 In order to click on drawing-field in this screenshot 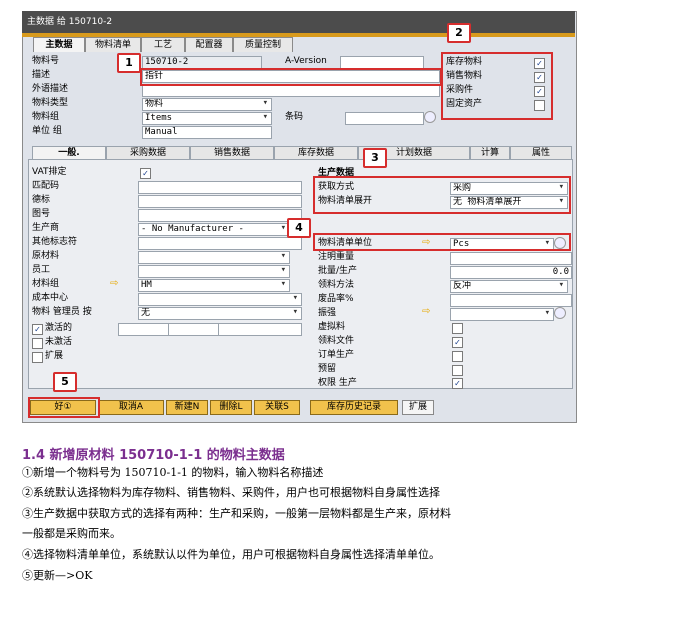, I will do `click(220, 215)`.